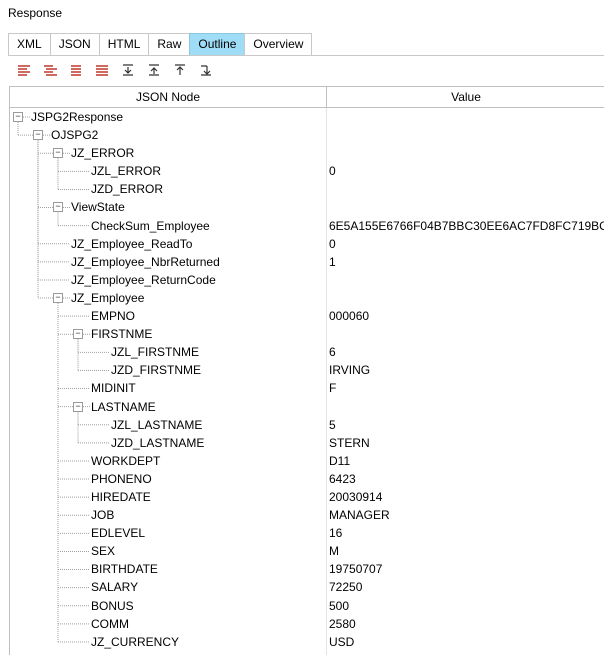  Describe the element at coordinates (332, 171) in the screenshot. I see `node-value: 0` at that location.